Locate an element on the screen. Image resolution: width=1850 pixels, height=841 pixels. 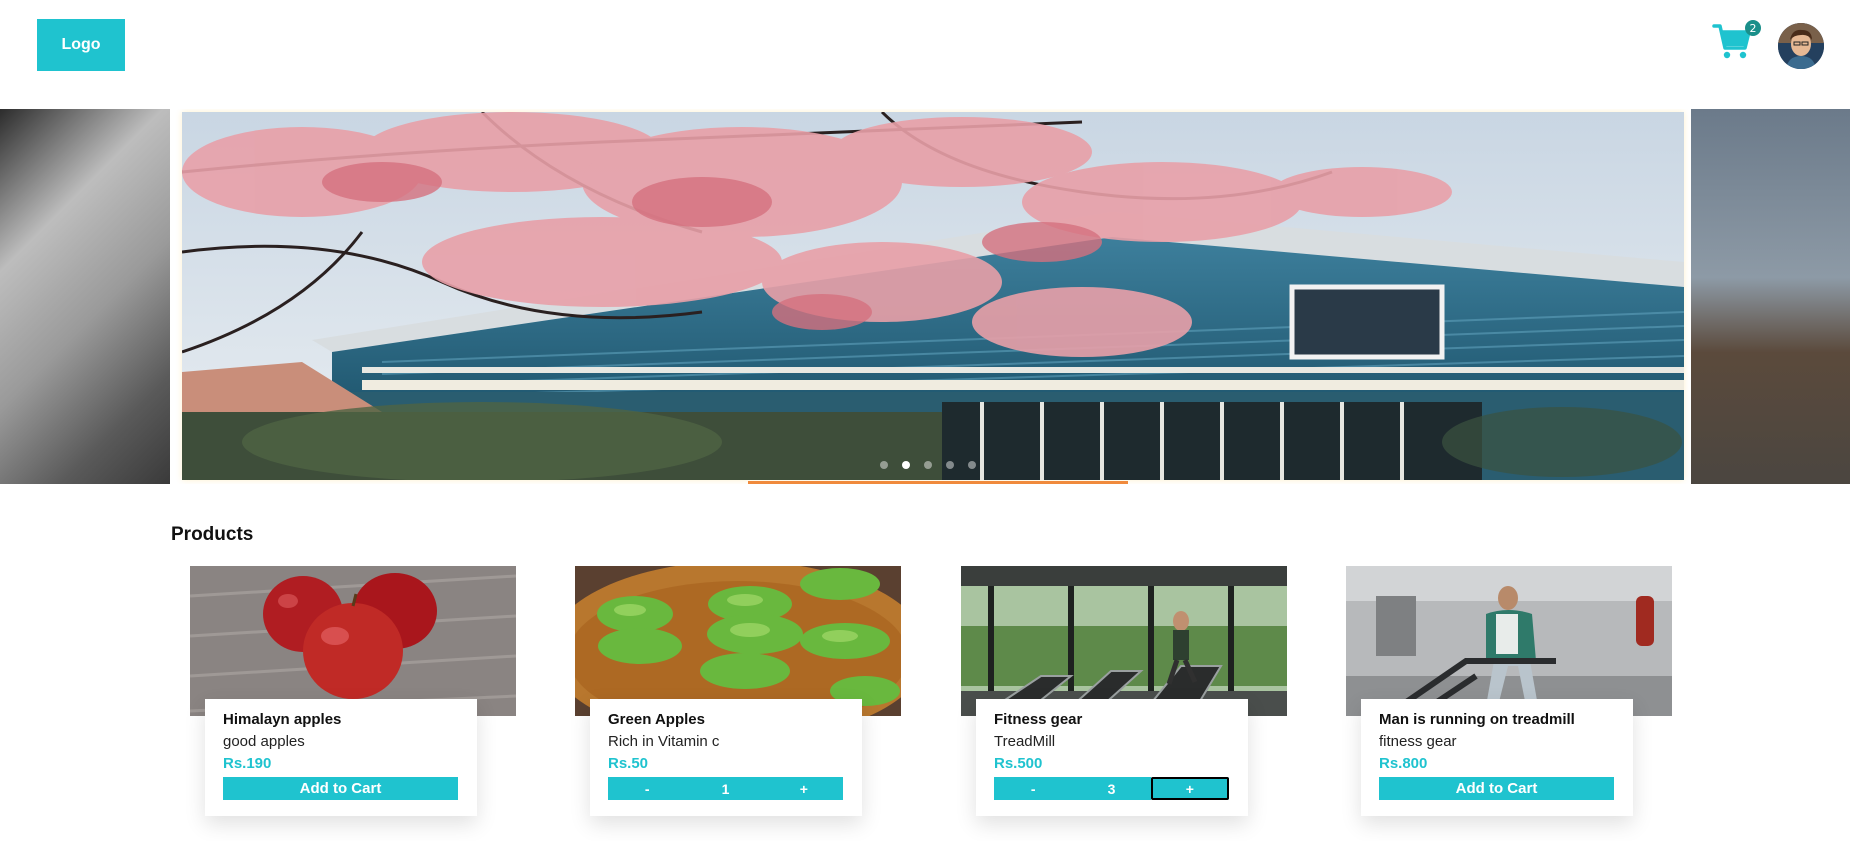
man-running-image is located at coordinates (1509, 641).